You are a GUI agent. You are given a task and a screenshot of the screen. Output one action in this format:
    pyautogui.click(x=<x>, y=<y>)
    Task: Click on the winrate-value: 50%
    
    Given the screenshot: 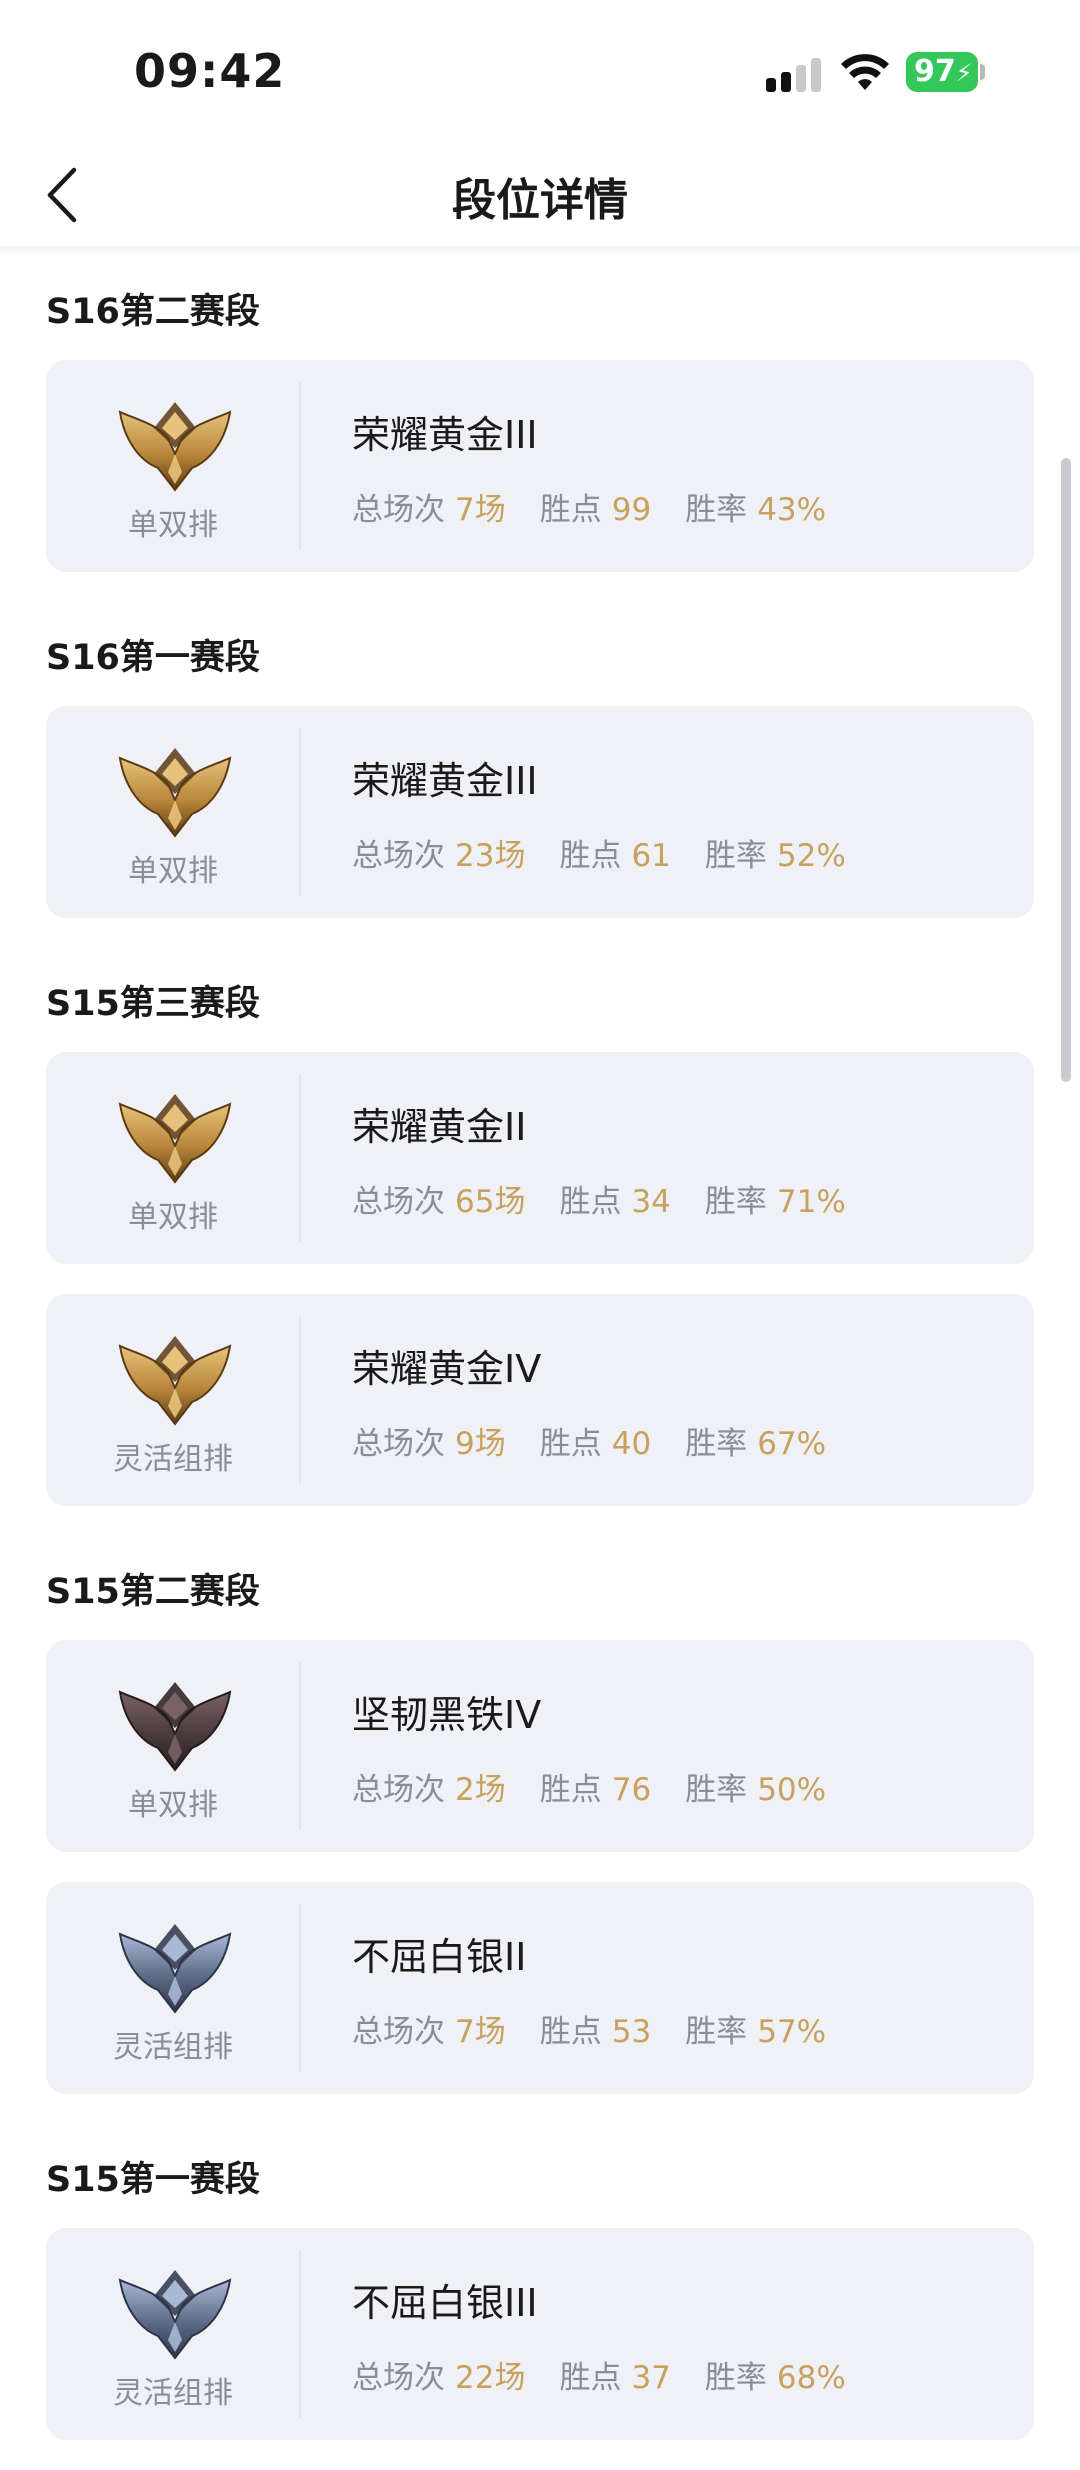 What is the action you would take?
    pyautogui.click(x=792, y=1790)
    